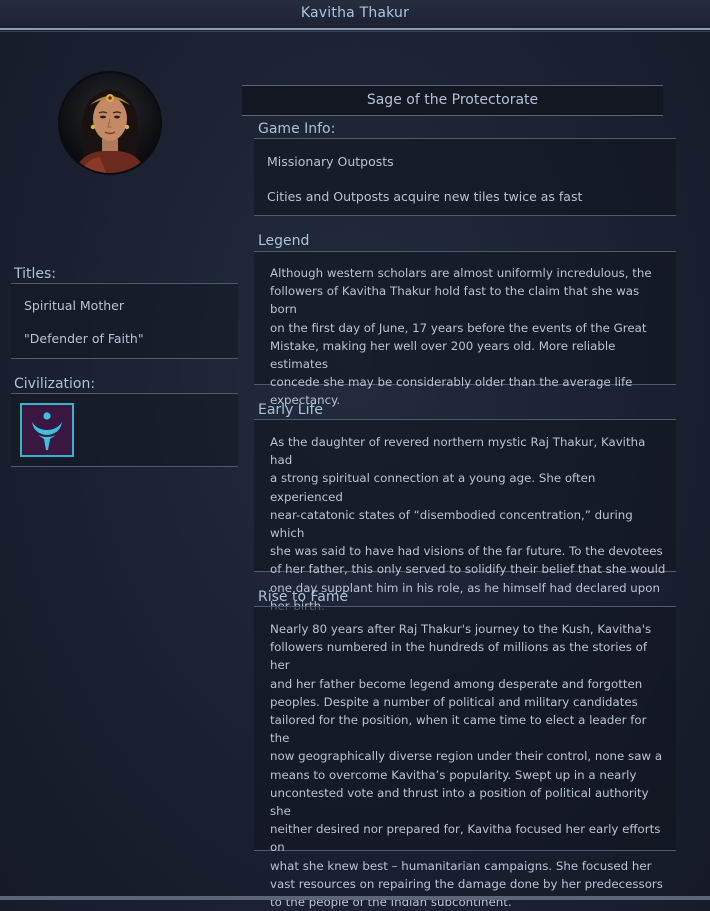  What do you see at coordinates (124, 430) in the screenshot?
I see `civilization-box` at bounding box center [124, 430].